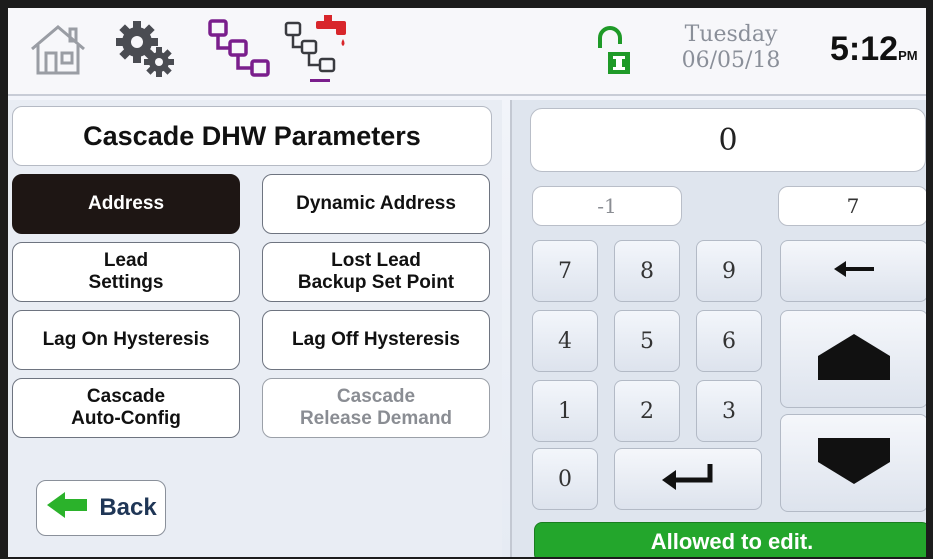 The image size is (933, 559). I want to click on clock: 5:12PM, so click(874, 49).